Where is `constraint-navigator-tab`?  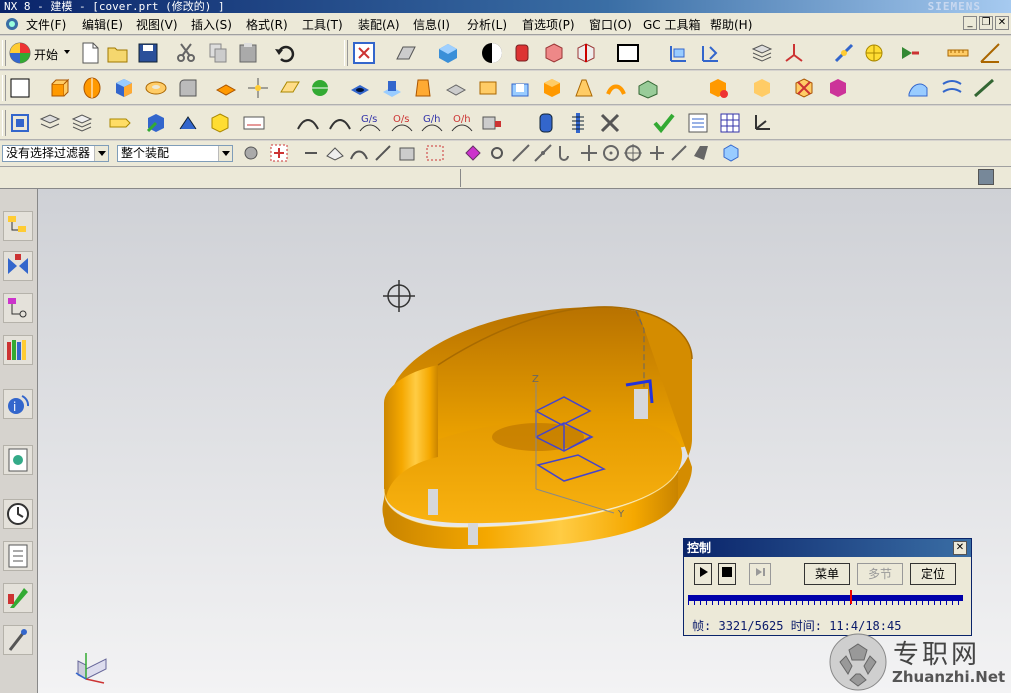
constraint-navigator-tab is located at coordinates (18, 266).